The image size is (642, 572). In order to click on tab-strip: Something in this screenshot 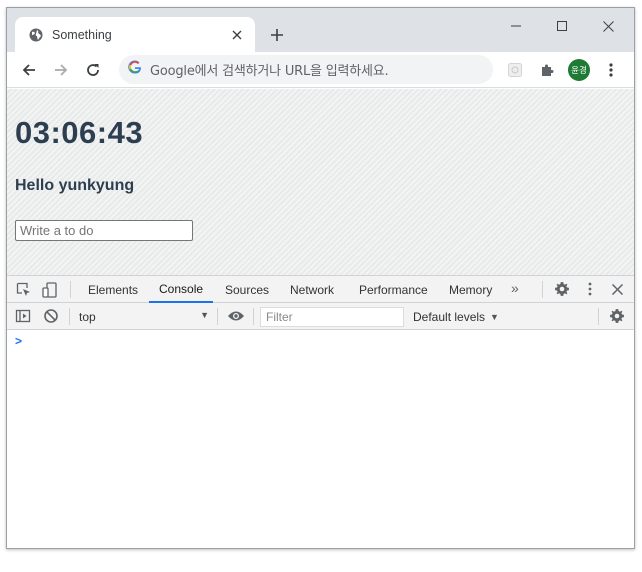, I will do `click(320, 30)`.